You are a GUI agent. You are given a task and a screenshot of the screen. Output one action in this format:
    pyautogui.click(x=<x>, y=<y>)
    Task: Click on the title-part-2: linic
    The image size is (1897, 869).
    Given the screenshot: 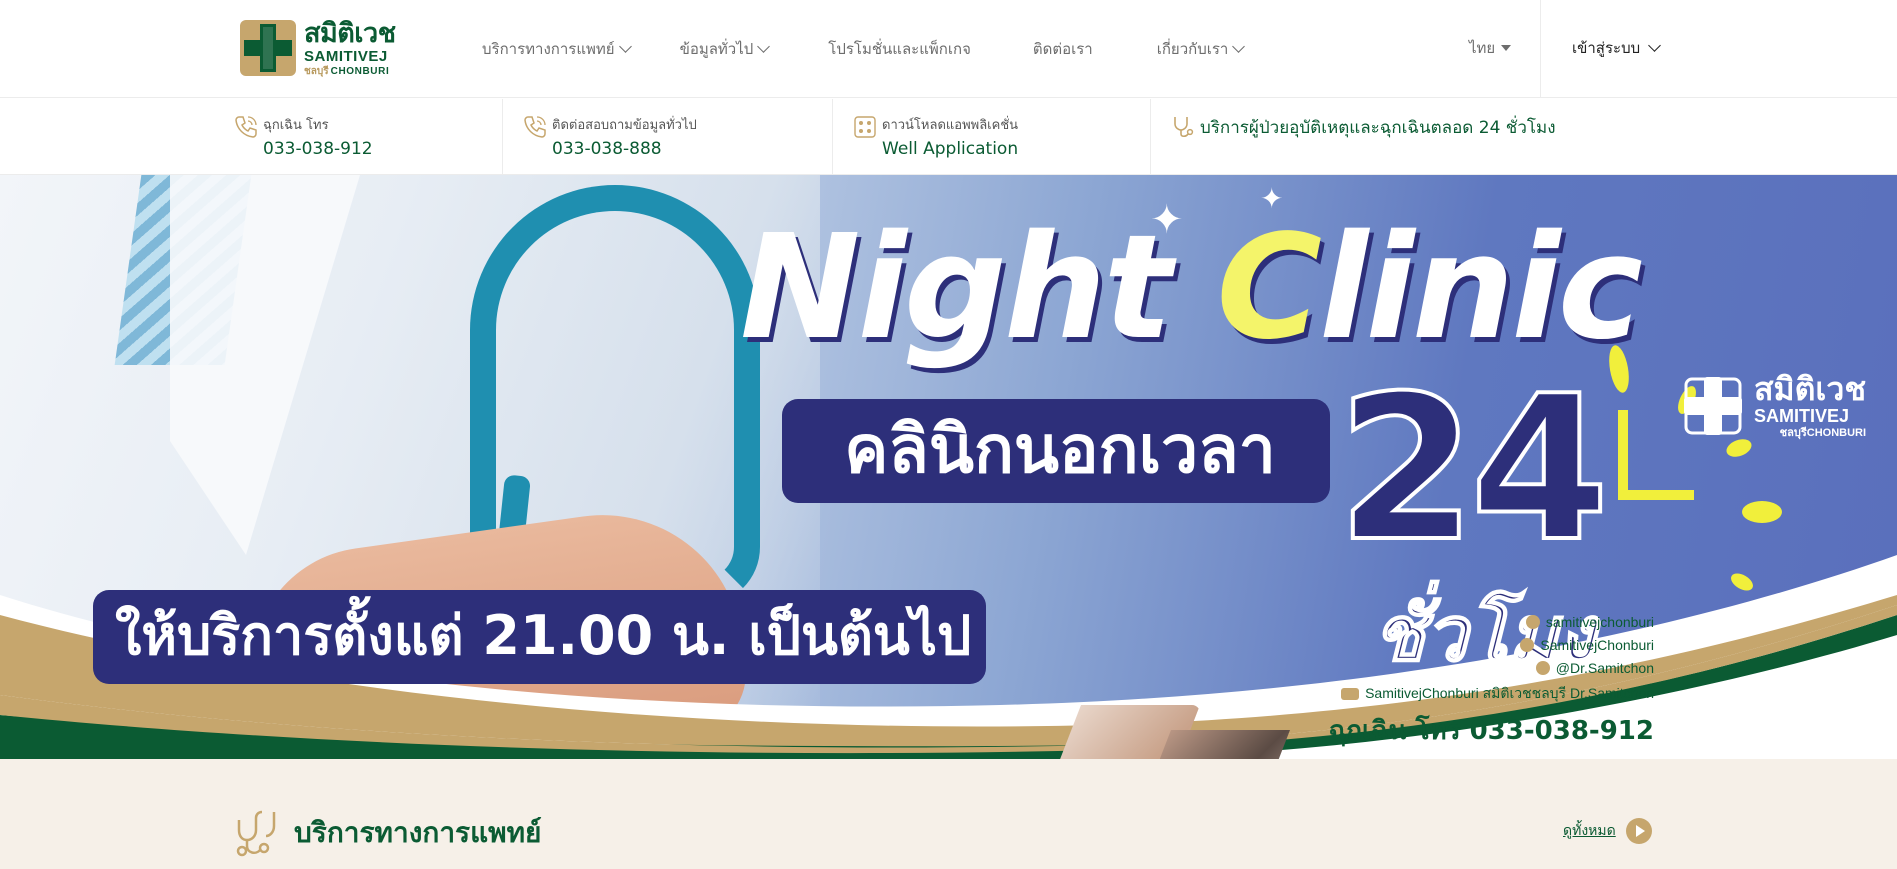 What is the action you would take?
    pyautogui.click(x=1481, y=287)
    